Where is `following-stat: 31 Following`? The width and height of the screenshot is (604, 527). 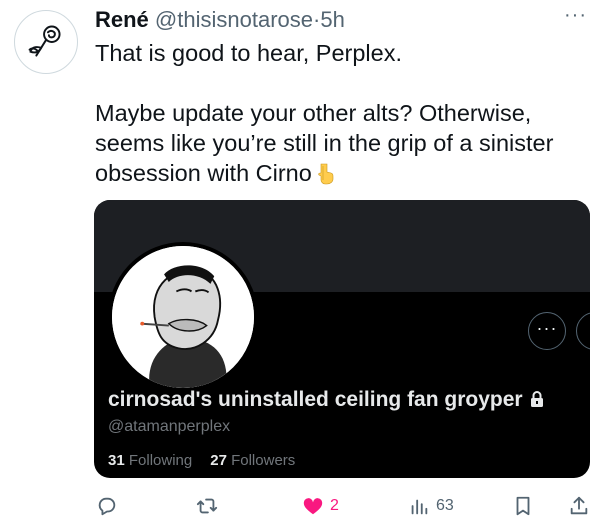
following-stat: 31 Following is located at coordinates (150, 460).